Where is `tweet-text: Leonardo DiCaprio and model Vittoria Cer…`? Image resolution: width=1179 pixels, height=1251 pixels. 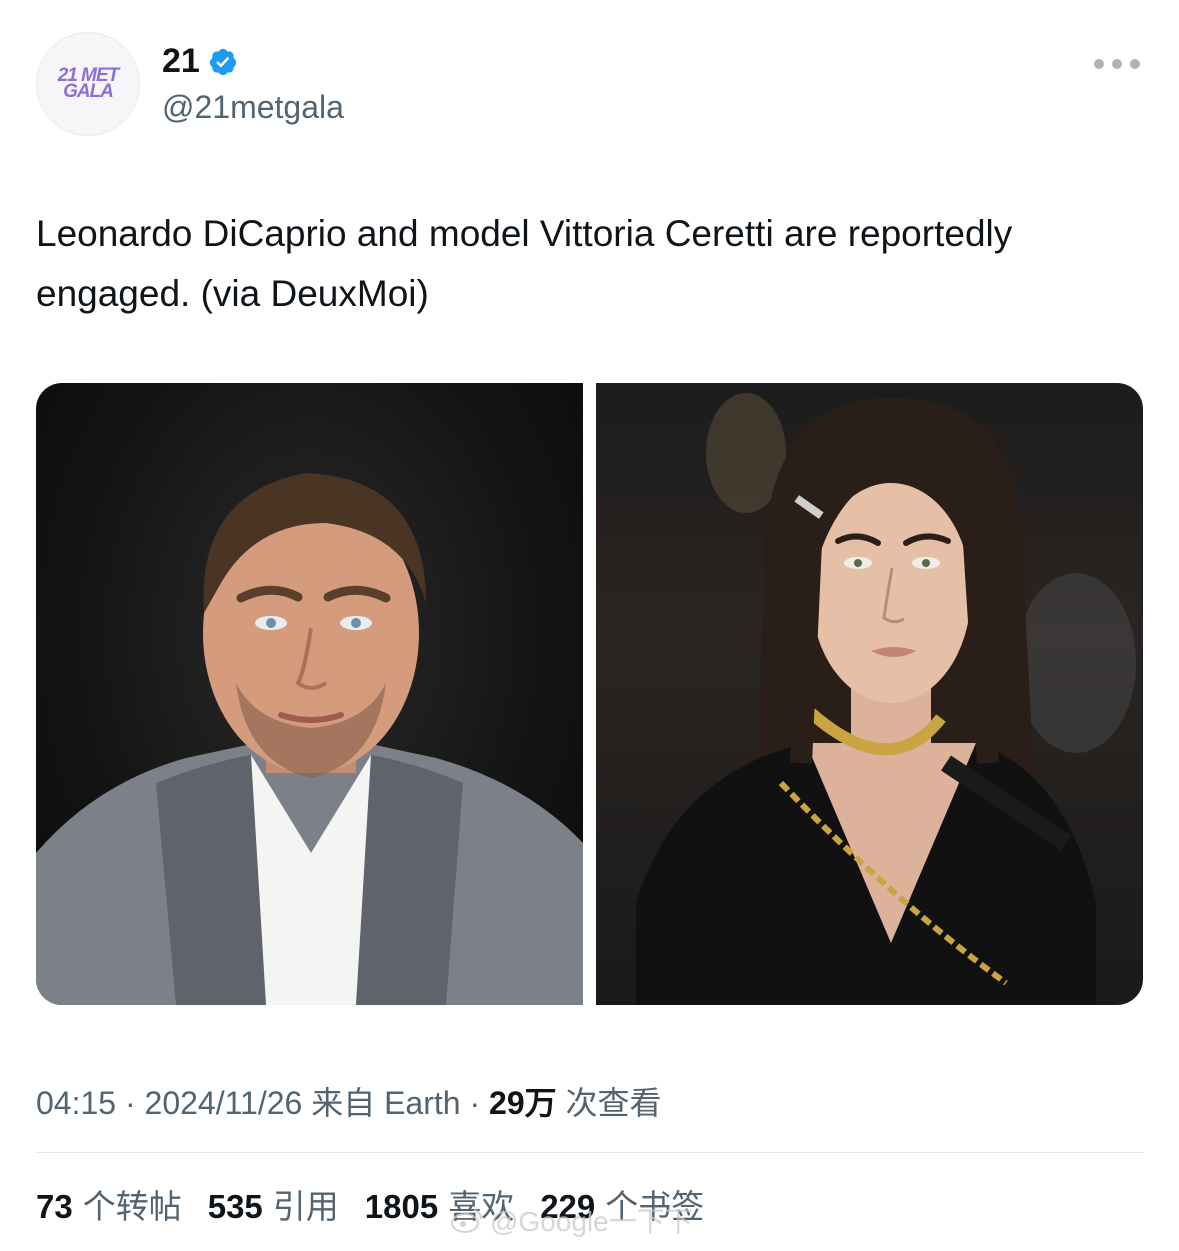
tweet-text: Leonardo DiCaprio and model Vittoria Cer… is located at coordinates (524, 263).